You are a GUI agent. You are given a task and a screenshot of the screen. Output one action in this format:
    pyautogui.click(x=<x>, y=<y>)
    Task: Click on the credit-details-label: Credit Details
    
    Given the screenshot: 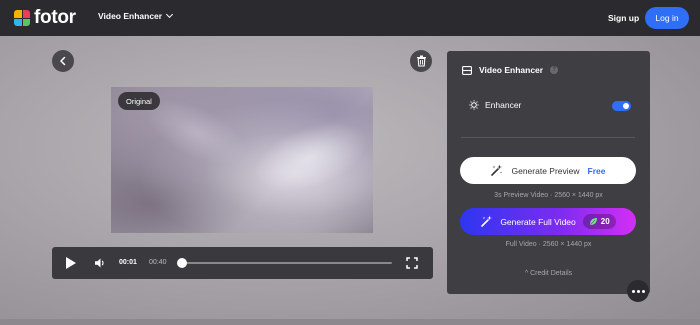 What is the action you would take?
    pyautogui.click(x=551, y=273)
    